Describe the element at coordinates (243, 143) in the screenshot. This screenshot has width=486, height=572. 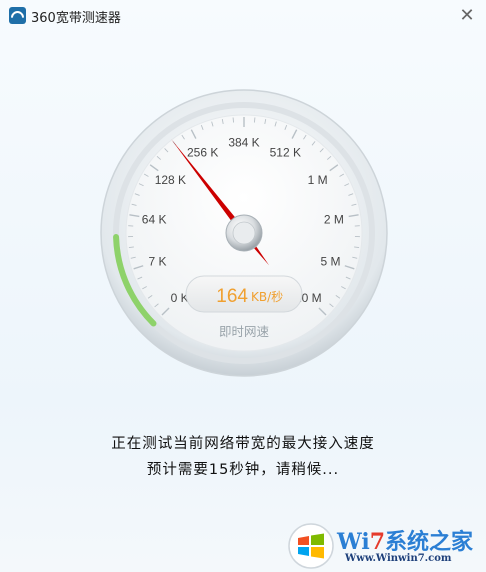
I see `gauge-tick-label: 384 K` at that location.